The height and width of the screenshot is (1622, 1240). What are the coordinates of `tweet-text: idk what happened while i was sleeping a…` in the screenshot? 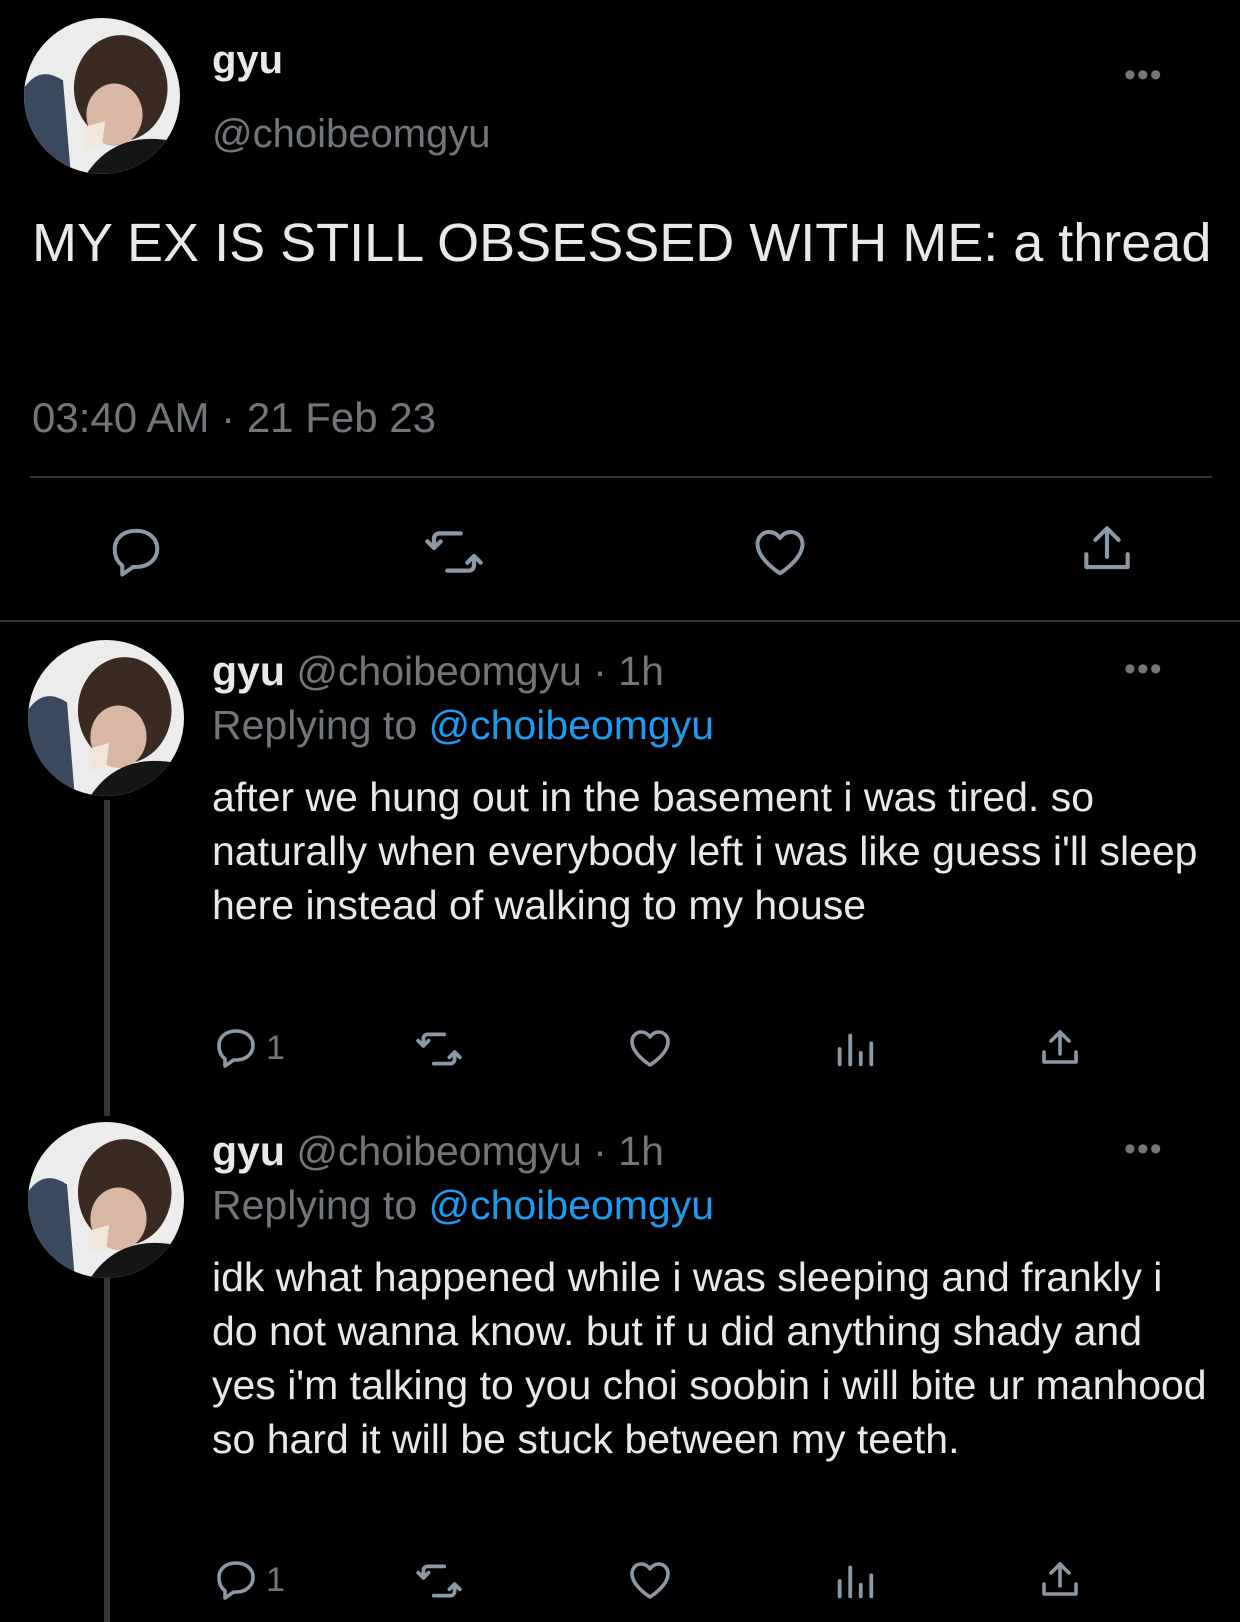 It's located at (709, 1358).